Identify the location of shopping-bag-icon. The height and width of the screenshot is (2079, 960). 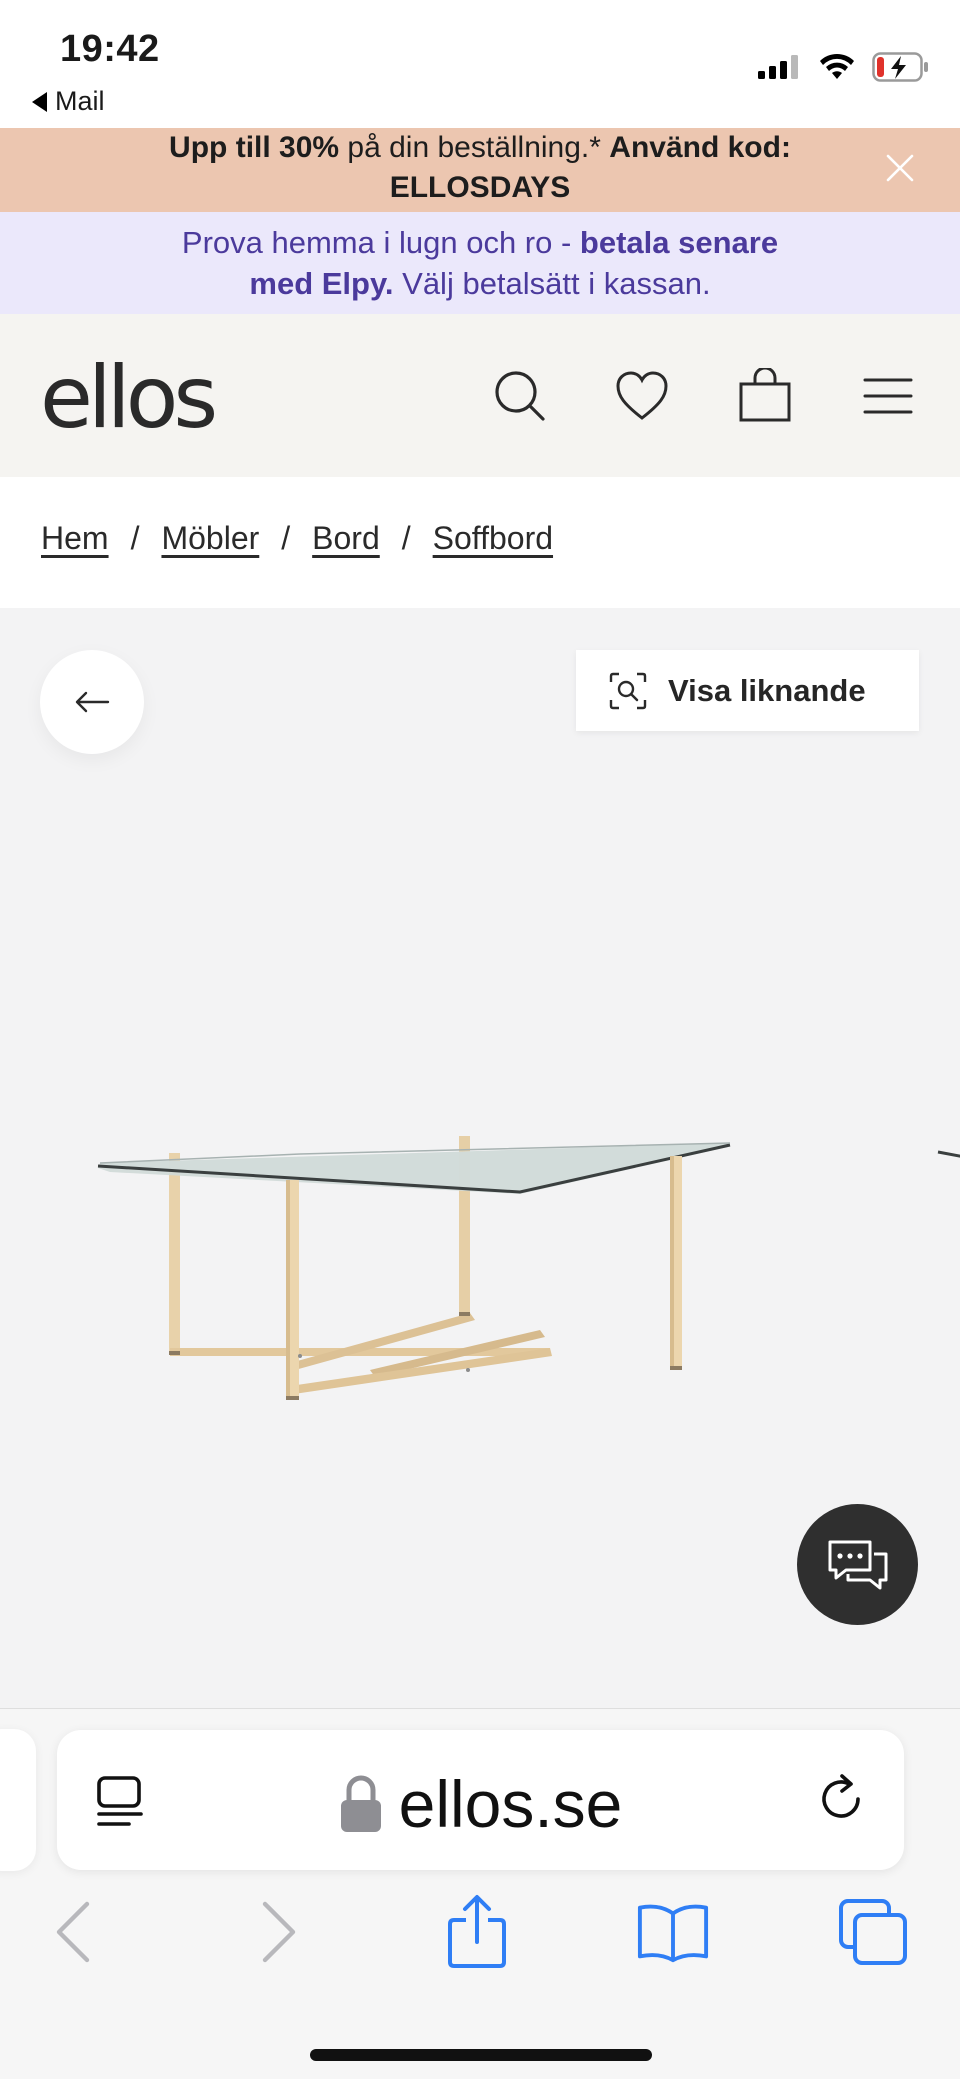
(765, 395).